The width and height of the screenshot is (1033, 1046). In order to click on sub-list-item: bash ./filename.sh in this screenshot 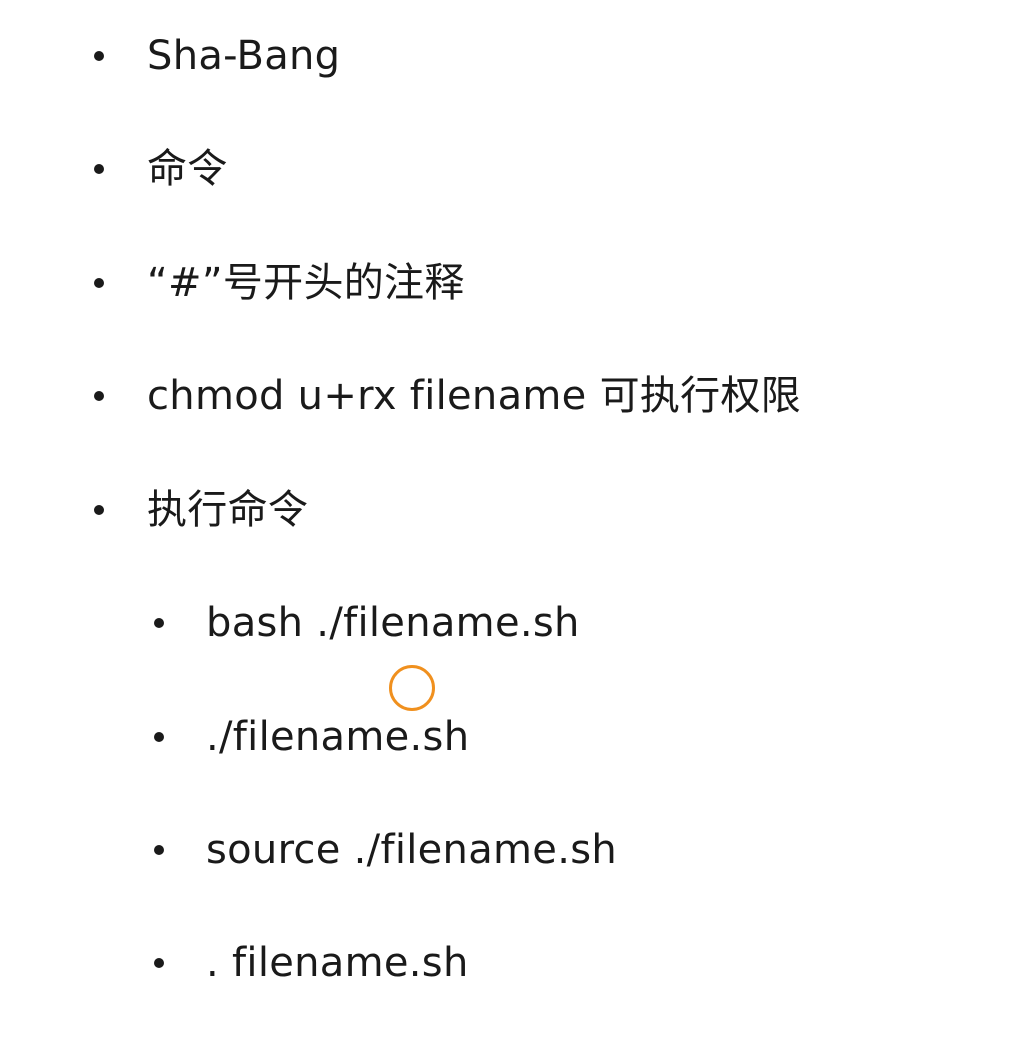, I will do `click(367, 623)`.